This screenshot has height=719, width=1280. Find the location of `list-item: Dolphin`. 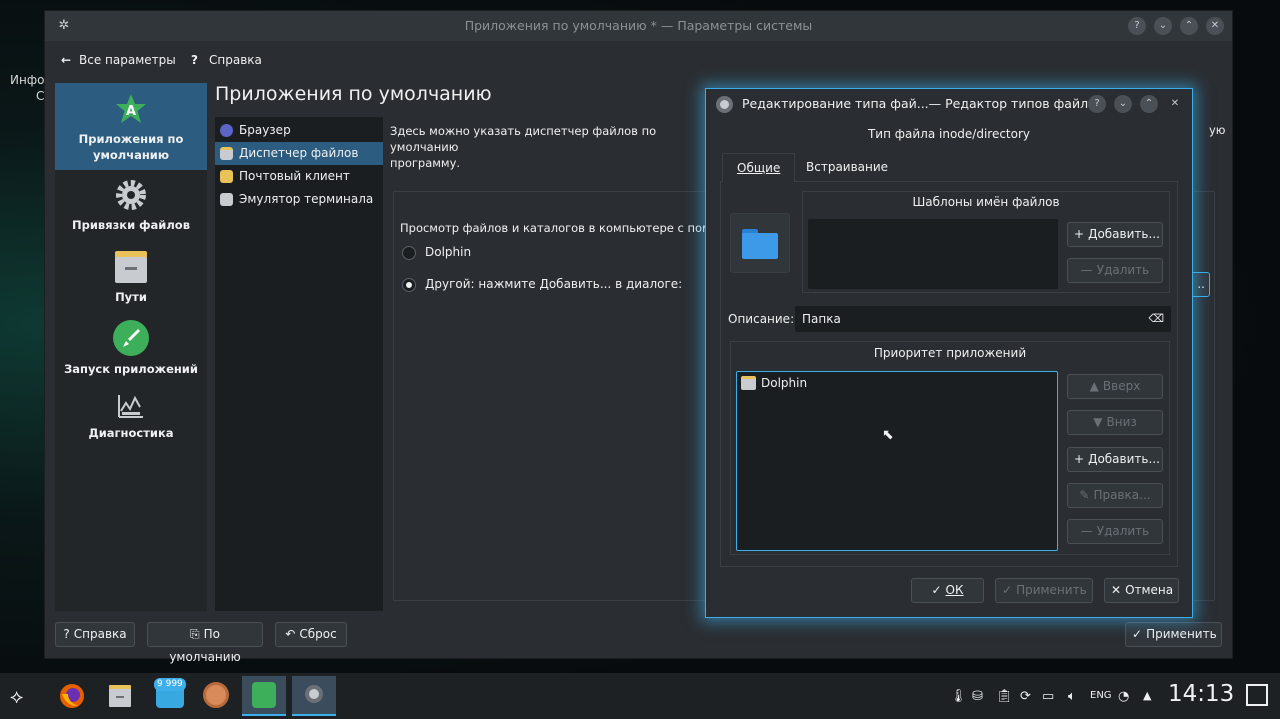

list-item: Dolphin is located at coordinates (773, 383).